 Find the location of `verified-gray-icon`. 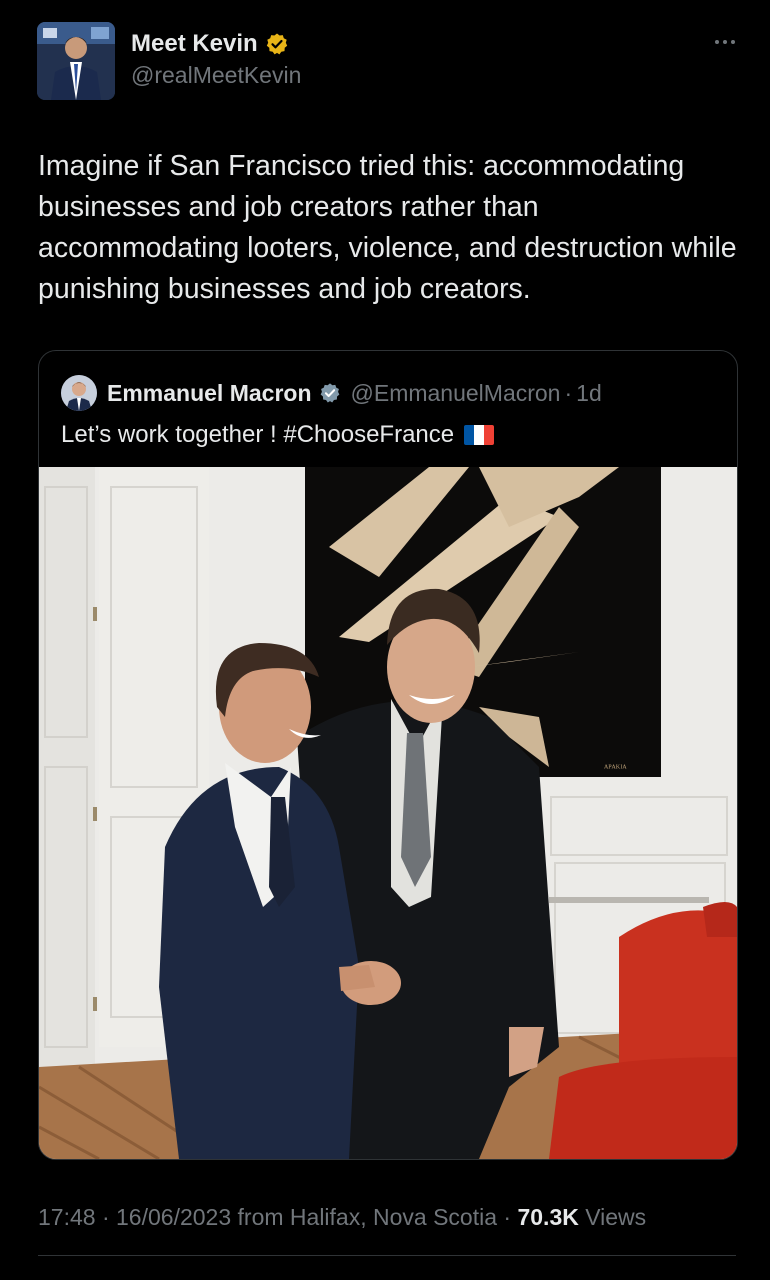

verified-gray-icon is located at coordinates (329, 393).